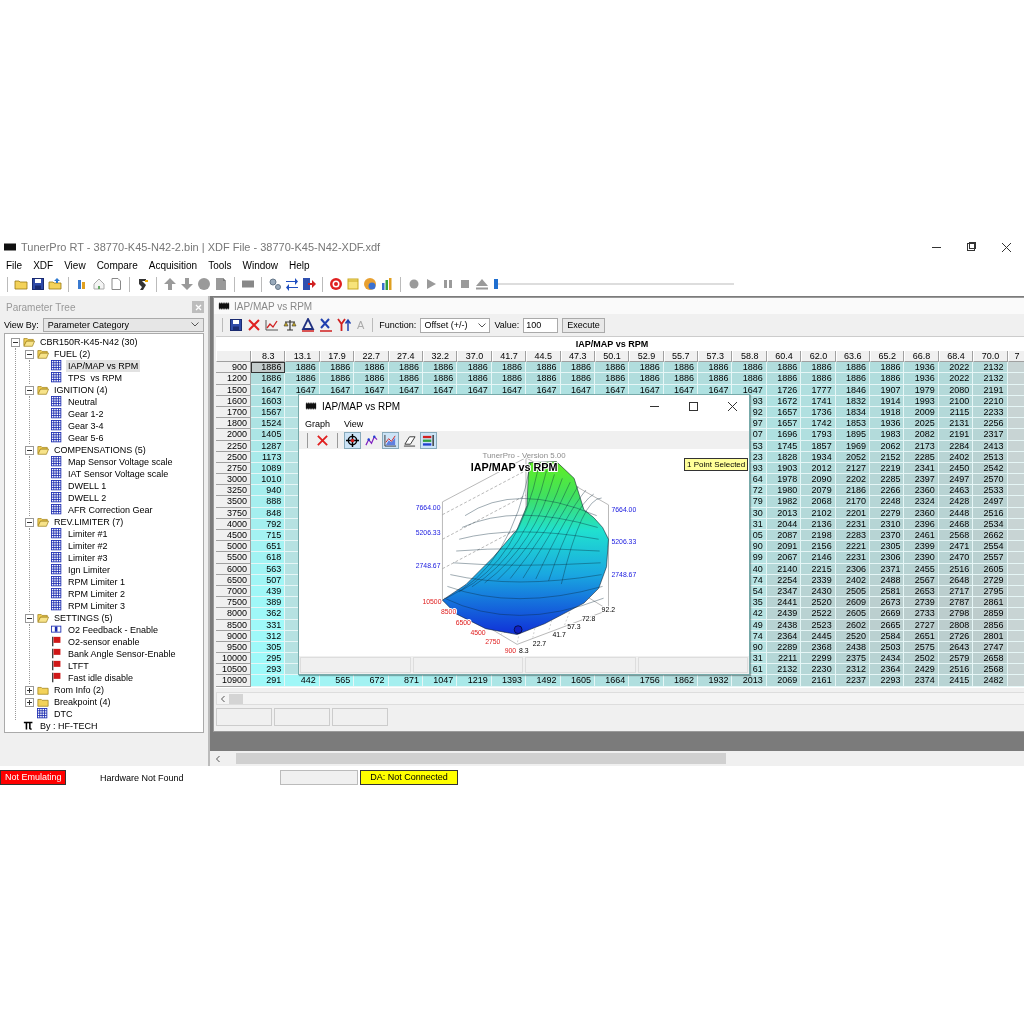 This screenshot has height=1024, width=1024. Describe the element at coordinates (69, 726) in the screenshot. I see `tree-item: By : HF-TECH` at that location.